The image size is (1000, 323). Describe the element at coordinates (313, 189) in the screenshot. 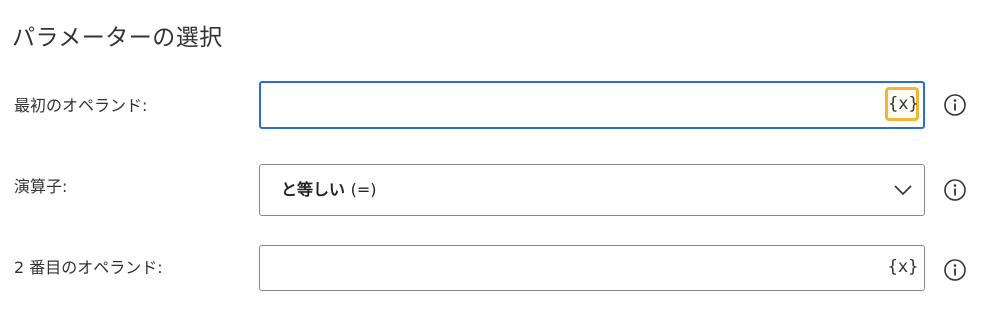

I see `operator-selected-text: と等しい` at that location.